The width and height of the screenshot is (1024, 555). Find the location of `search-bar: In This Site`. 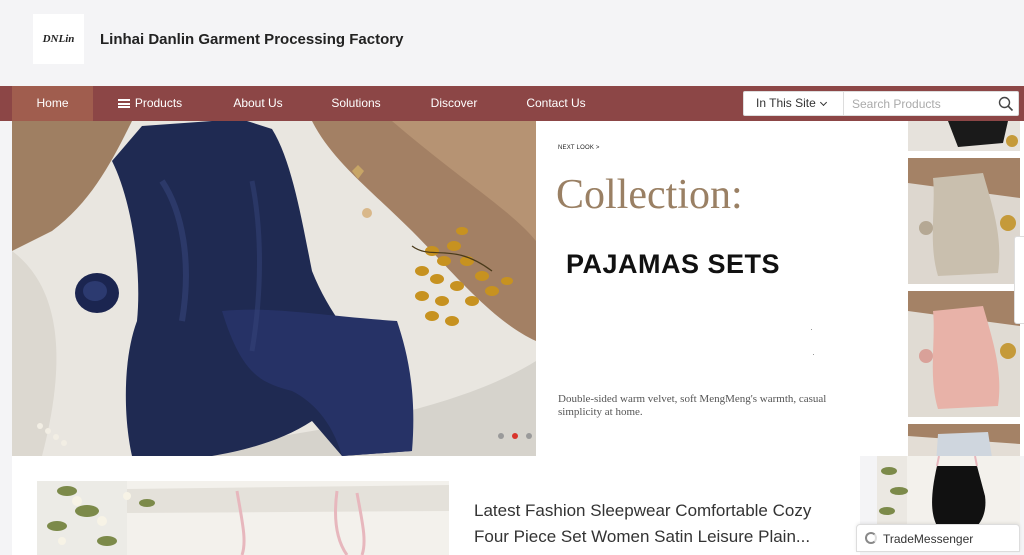

search-bar: In This Site is located at coordinates (881, 103).